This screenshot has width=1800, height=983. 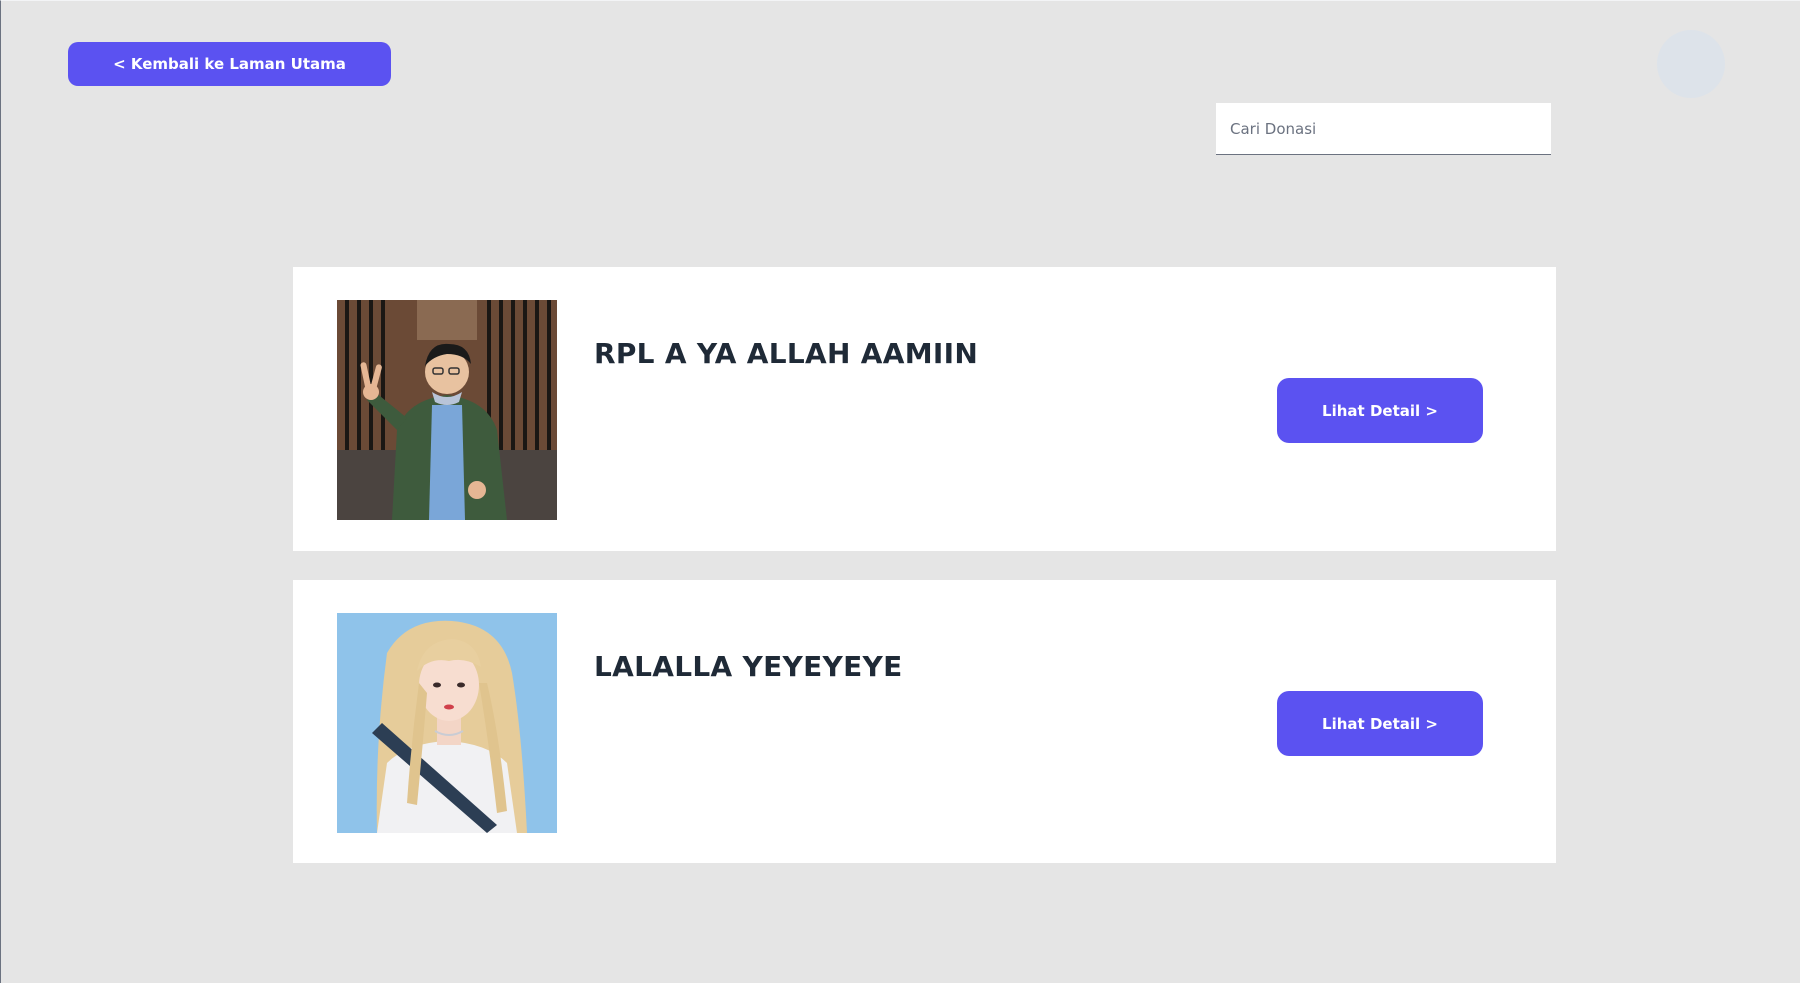 What do you see at coordinates (786, 353) in the screenshot?
I see `donation-title: RPL A YA ALLAH AAMIIN` at bounding box center [786, 353].